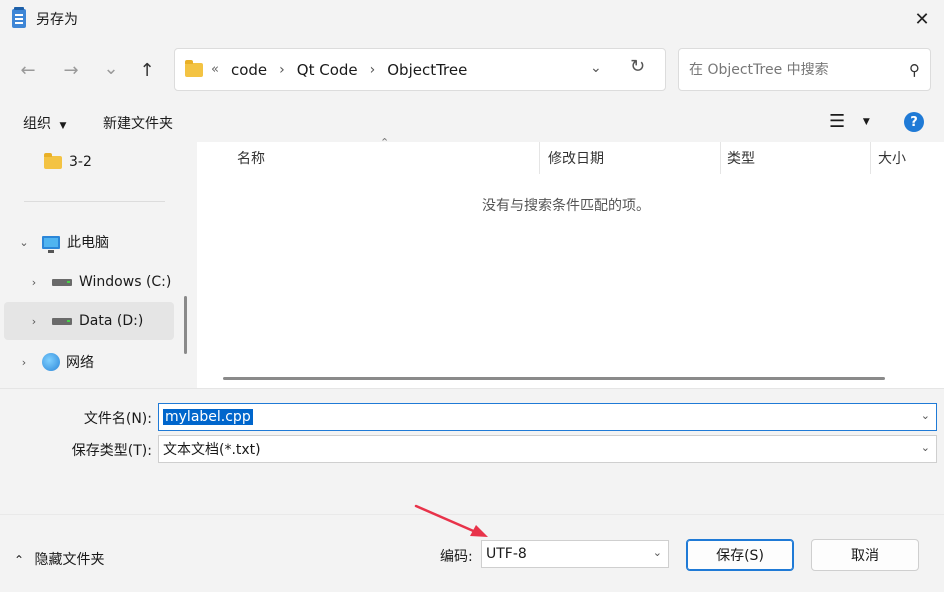 The width and height of the screenshot is (944, 592). What do you see at coordinates (385, 142) in the screenshot?
I see `sort-ascending-icon: ⌃` at bounding box center [385, 142].